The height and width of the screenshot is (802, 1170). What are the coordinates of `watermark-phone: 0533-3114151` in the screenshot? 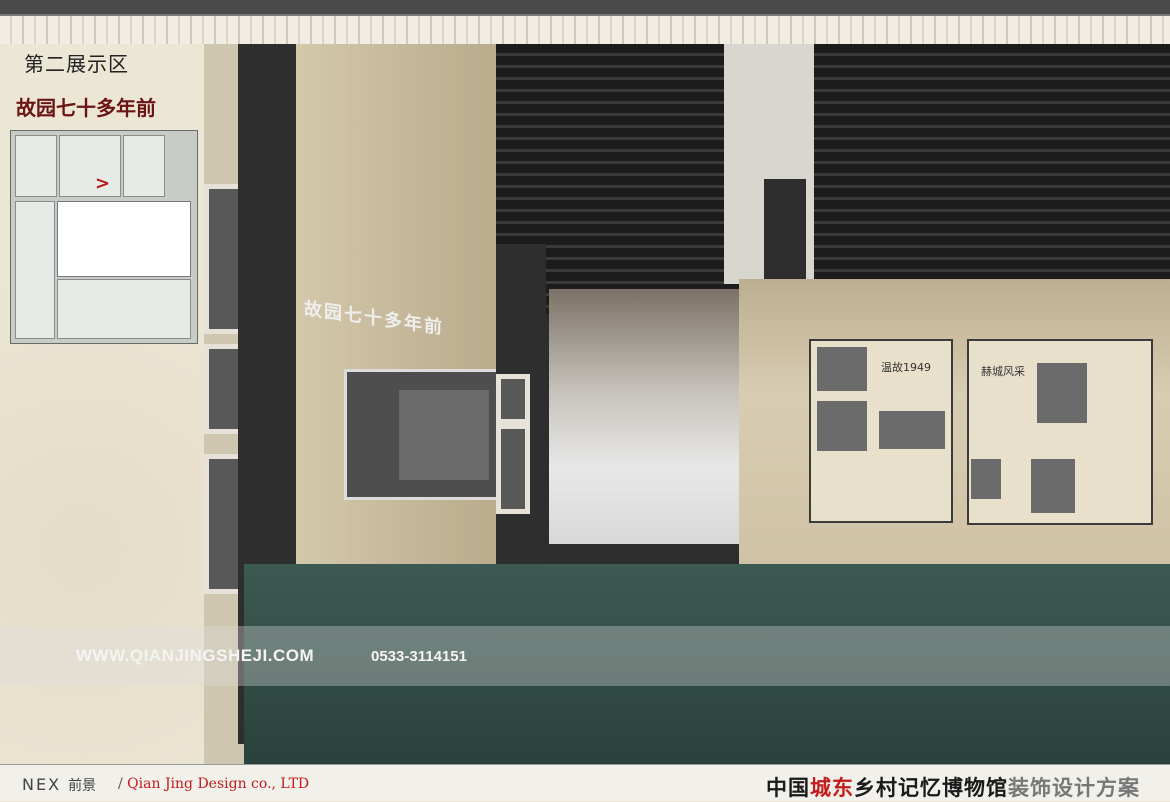 It's located at (419, 656).